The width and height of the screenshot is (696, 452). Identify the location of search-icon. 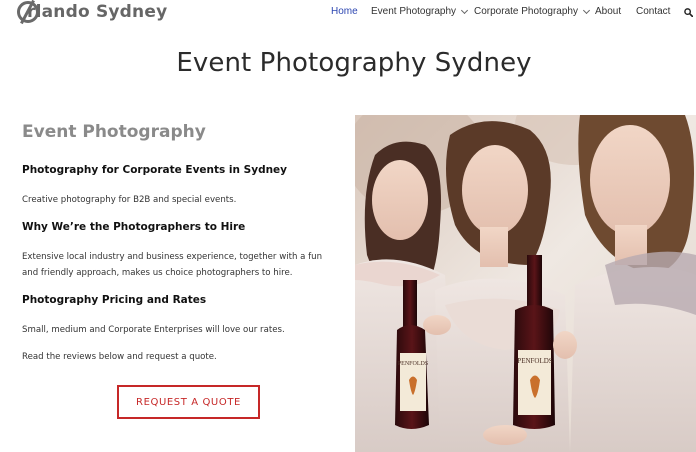
(688, 12).